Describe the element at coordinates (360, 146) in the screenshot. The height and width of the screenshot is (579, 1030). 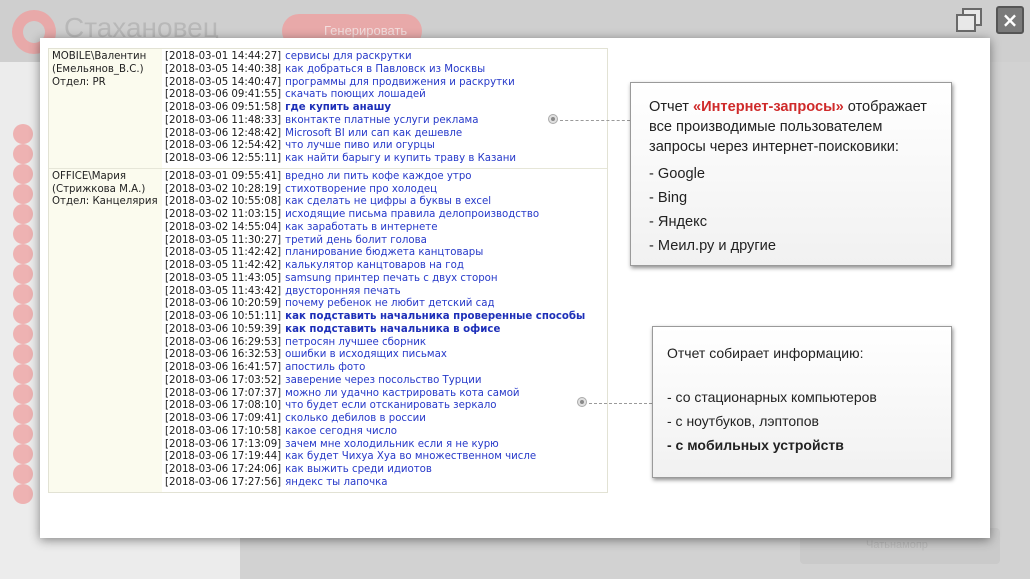
I see `search-query-link: что лучше пиво или огурцы` at that location.